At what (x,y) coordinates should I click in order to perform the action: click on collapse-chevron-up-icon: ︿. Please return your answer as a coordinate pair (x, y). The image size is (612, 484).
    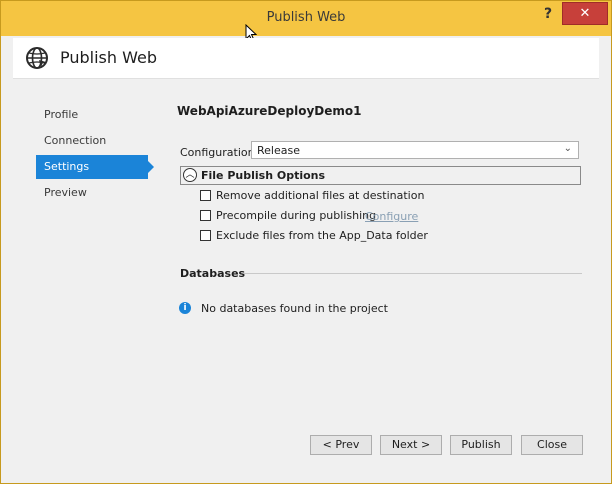
    Looking at the image, I should click on (190, 175).